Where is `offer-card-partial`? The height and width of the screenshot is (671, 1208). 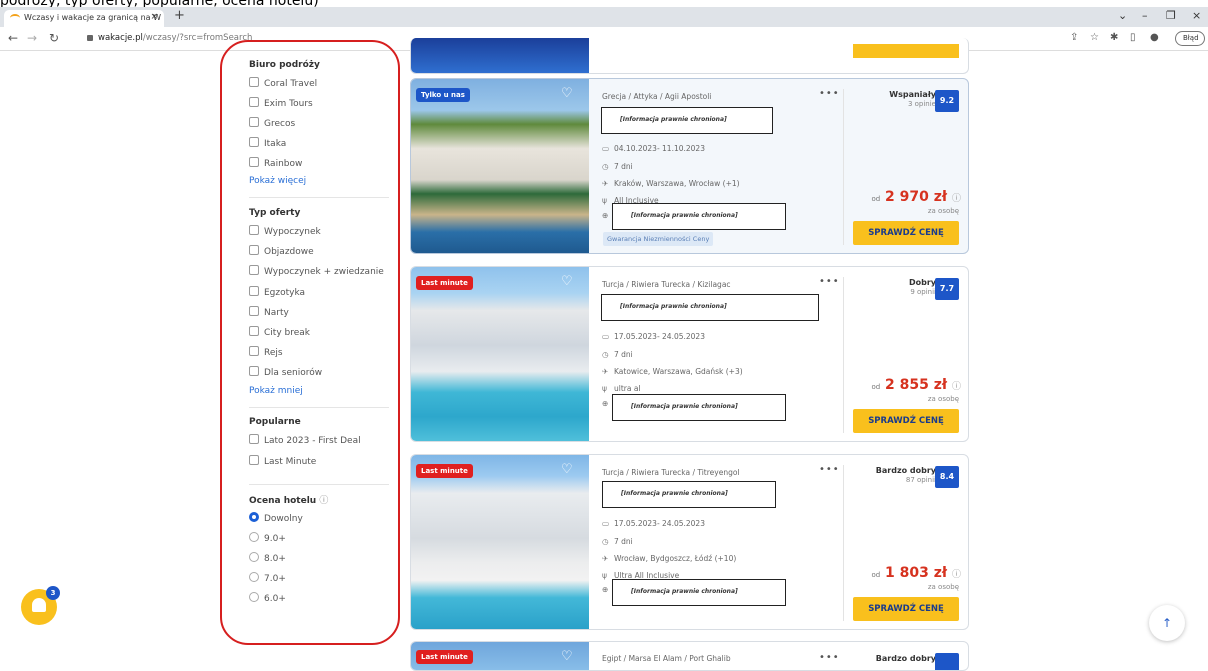 offer-card-partial is located at coordinates (689, 56).